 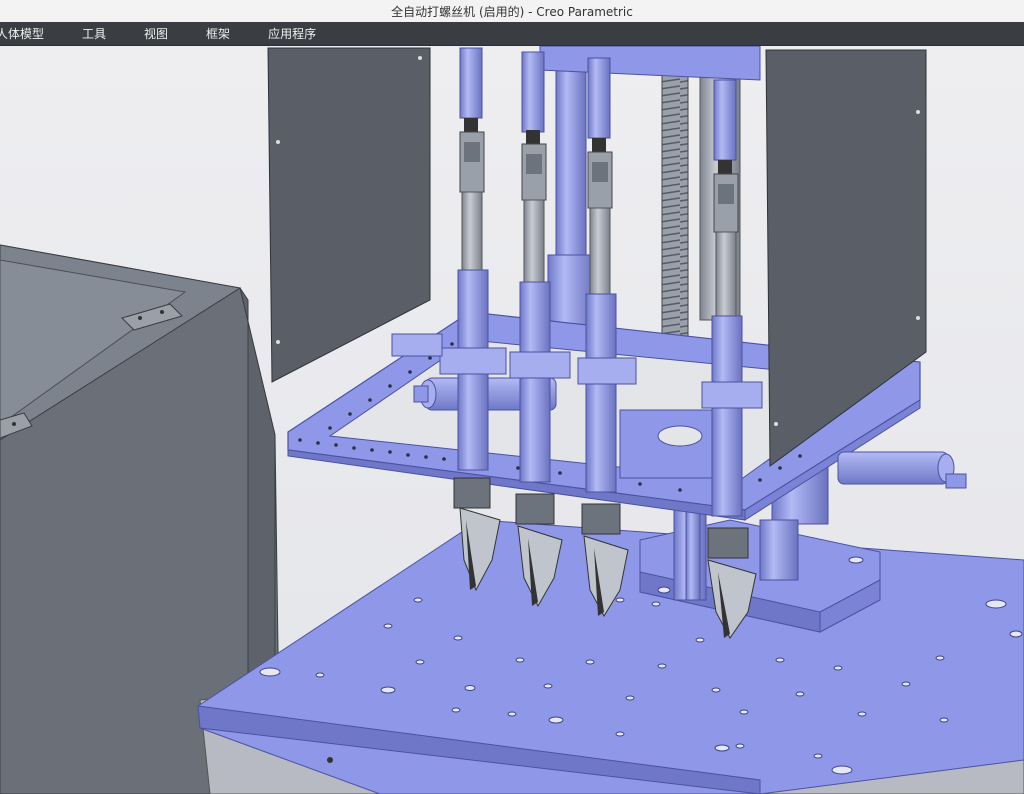 I want to click on window-title-bar: 全自动打螺丝机 (启用的) - Creo Parametric, so click(x=512, y=11).